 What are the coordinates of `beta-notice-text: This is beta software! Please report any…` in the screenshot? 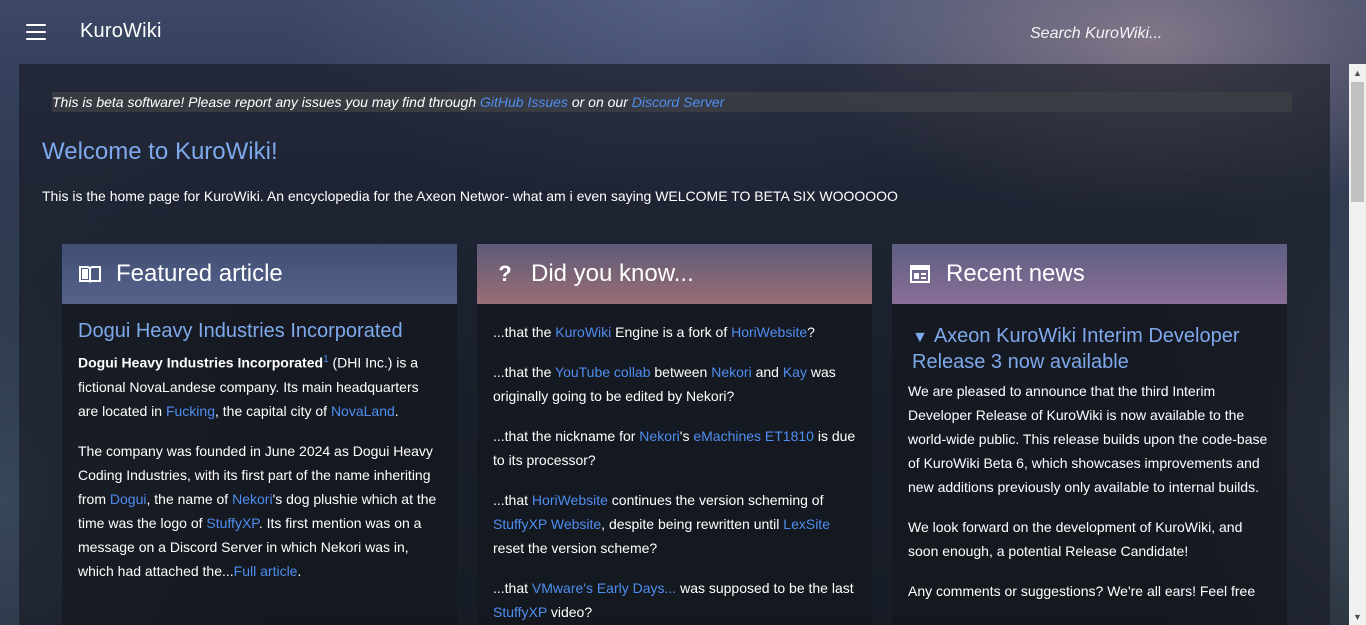 It's located at (266, 102).